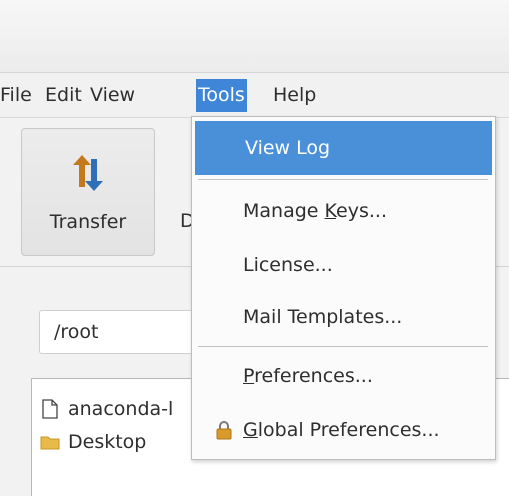  Describe the element at coordinates (107, 442) in the screenshot. I see `file-name: Desktop` at that location.